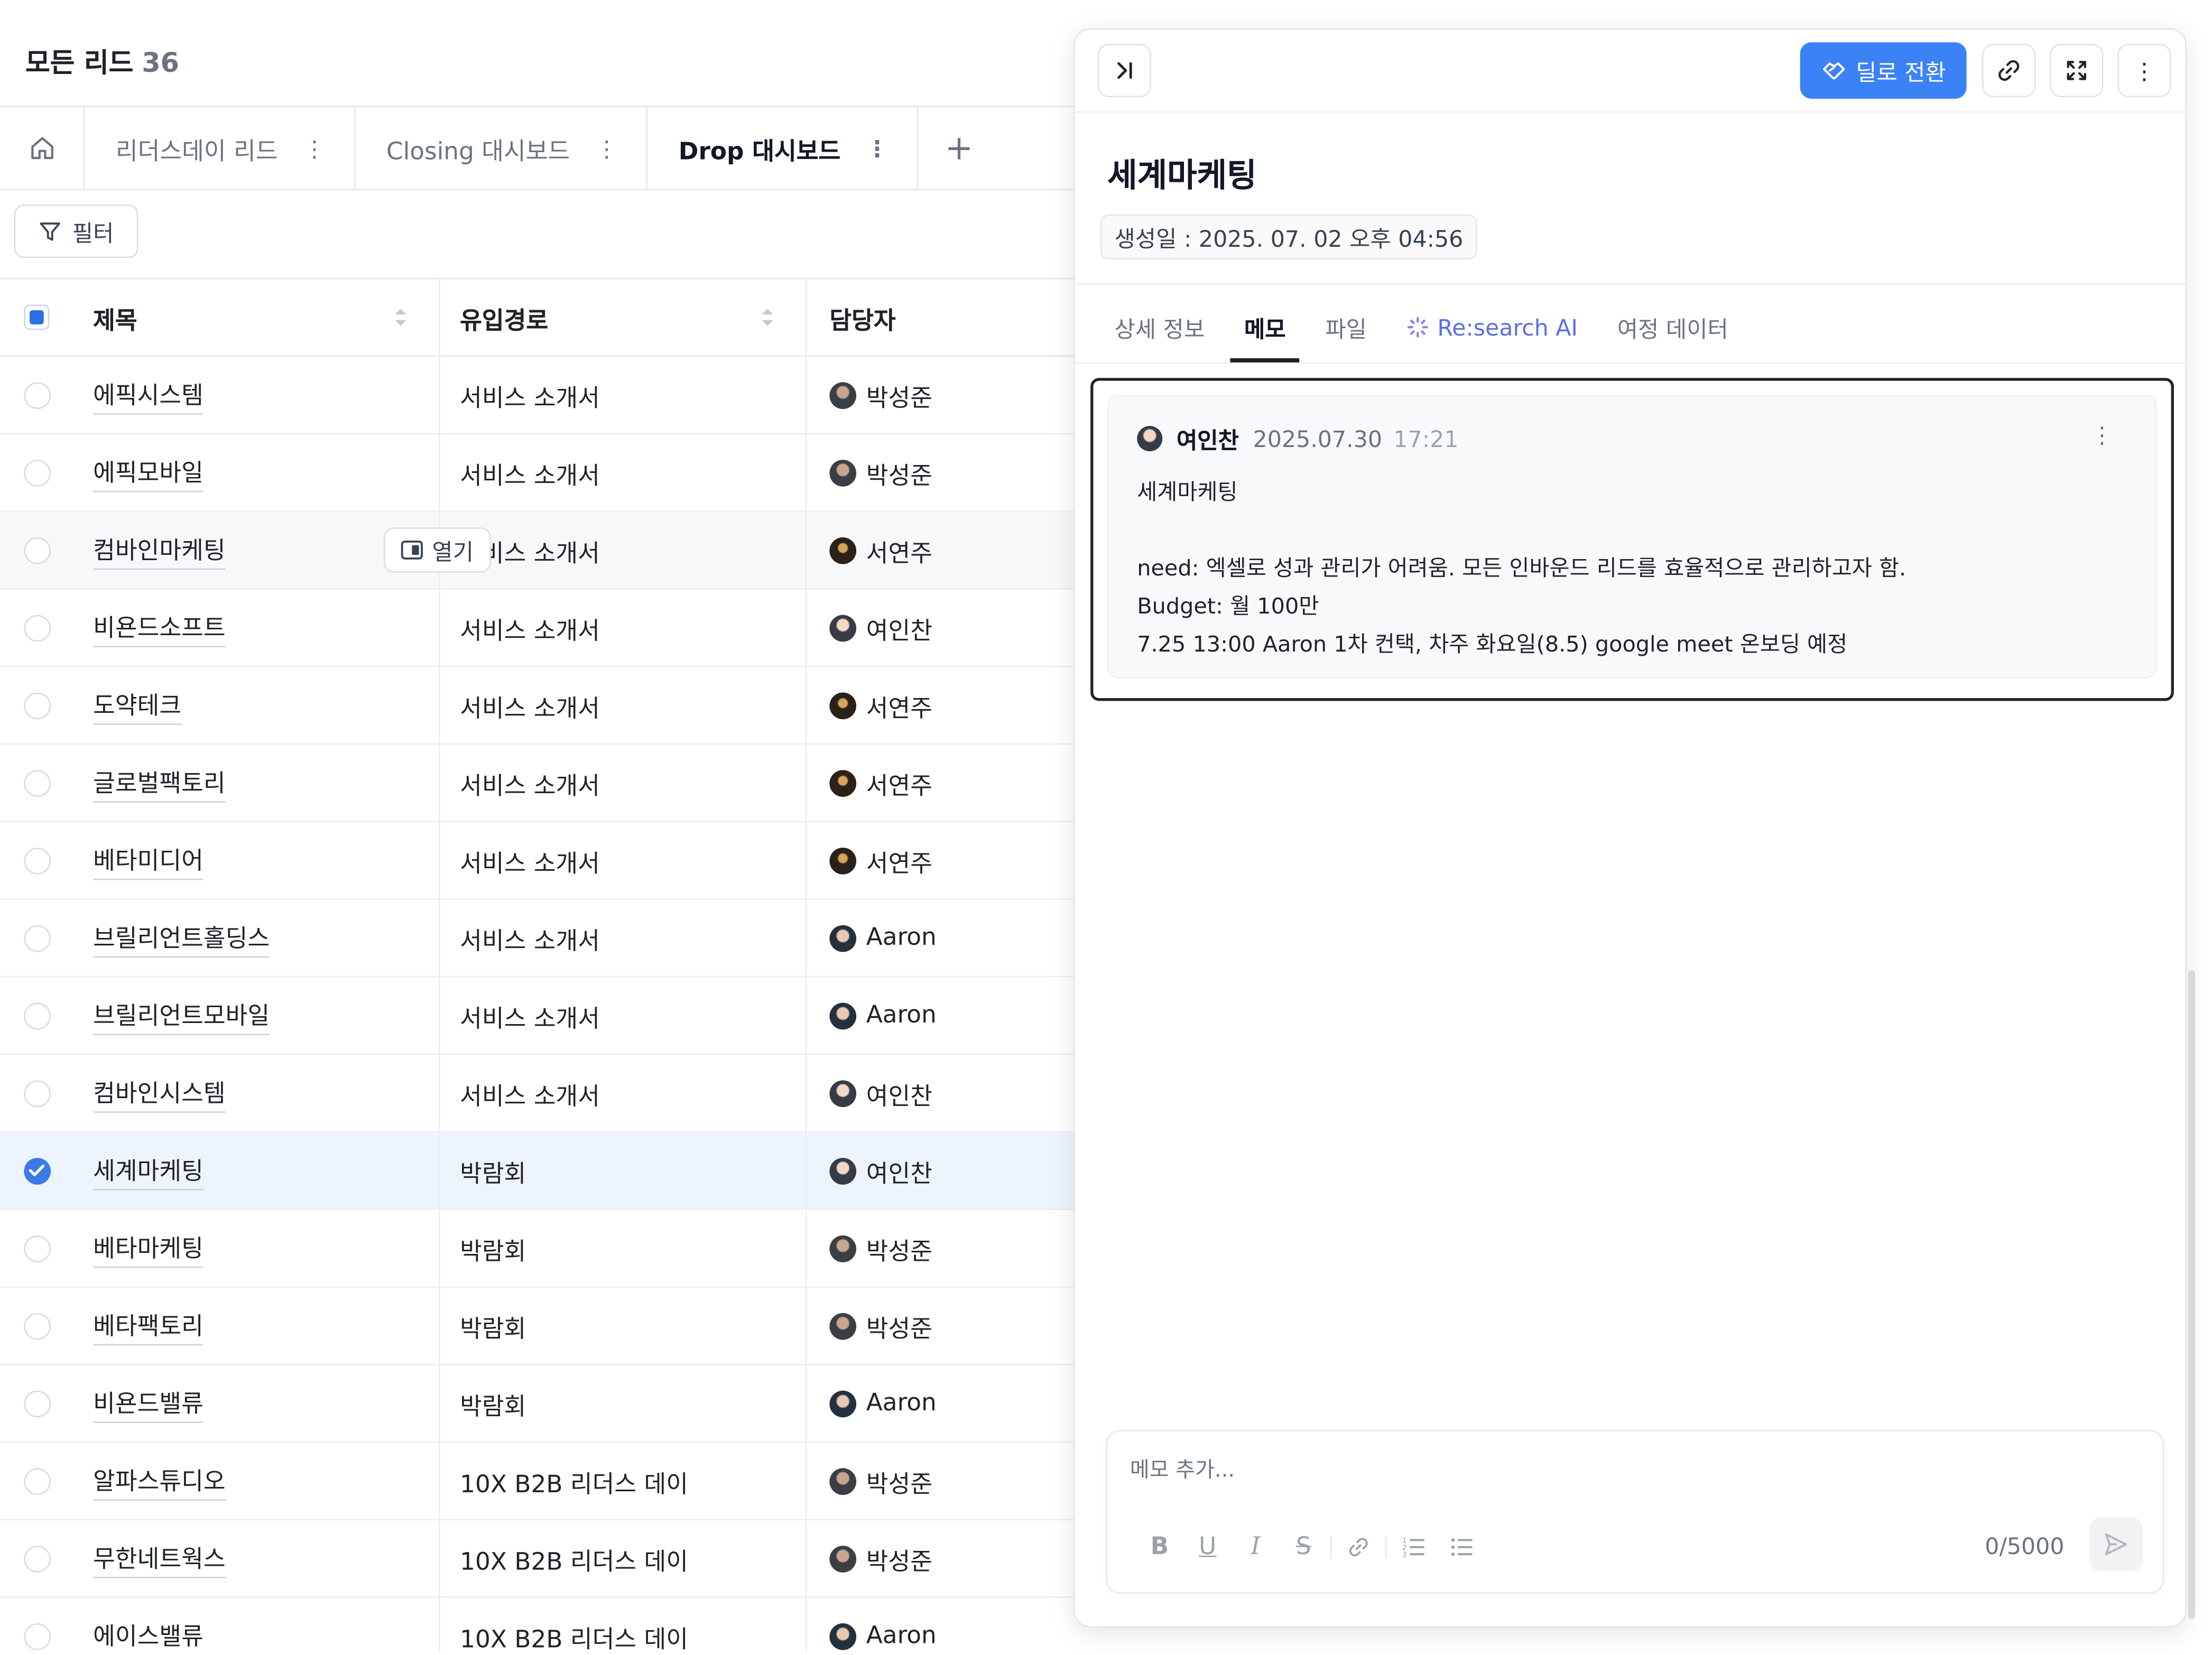 The image size is (2212, 1655). What do you see at coordinates (959, 148) in the screenshot?
I see `add-tab-button: +` at bounding box center [959, 148].